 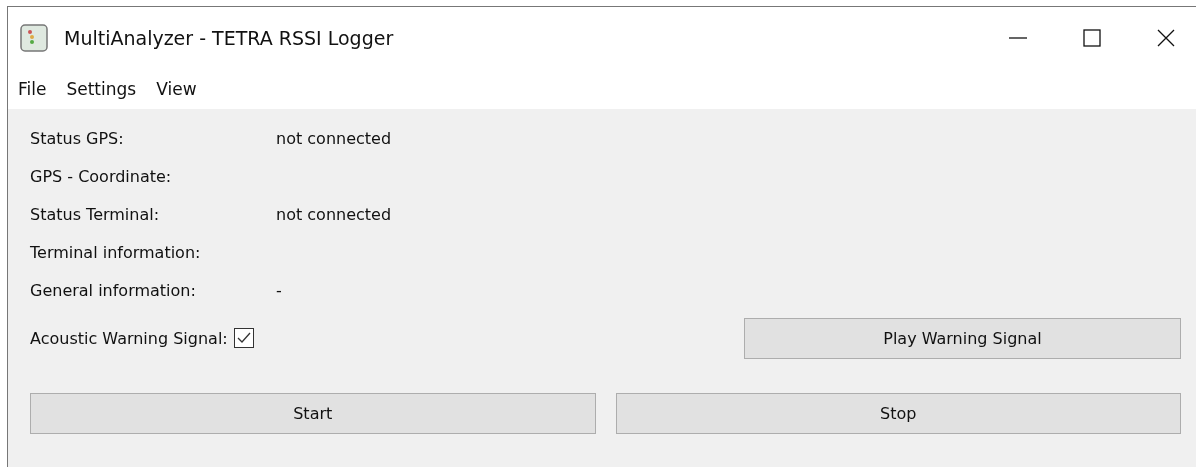 What do you see at coordinates (113, 290) in the screenshot?
I see `field-label: General information:` at bounding box center [113, 290].